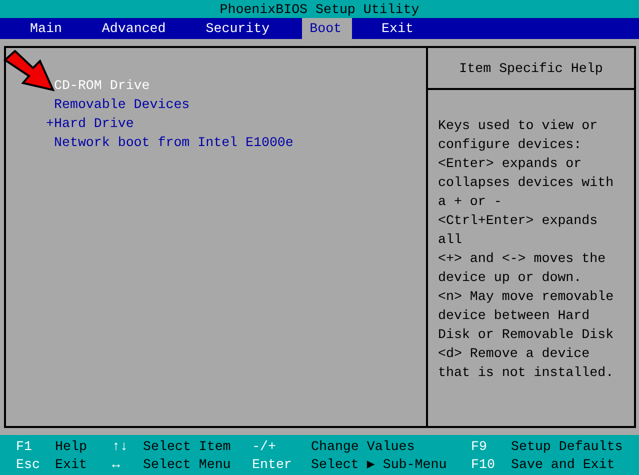 The image size is (639, 475). I want to click on key-label: F10, so click(483, 464).